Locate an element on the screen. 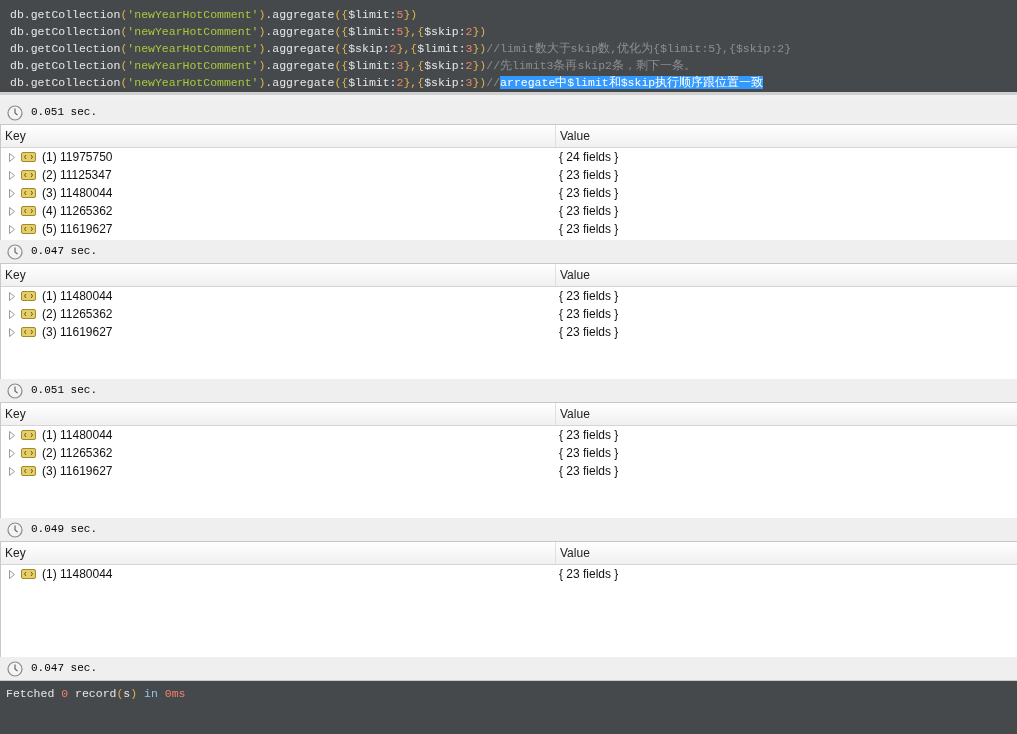 The width and height of the screenshot is (1017, 734). expand-triangle-icon is located at coordinates (12, 574).